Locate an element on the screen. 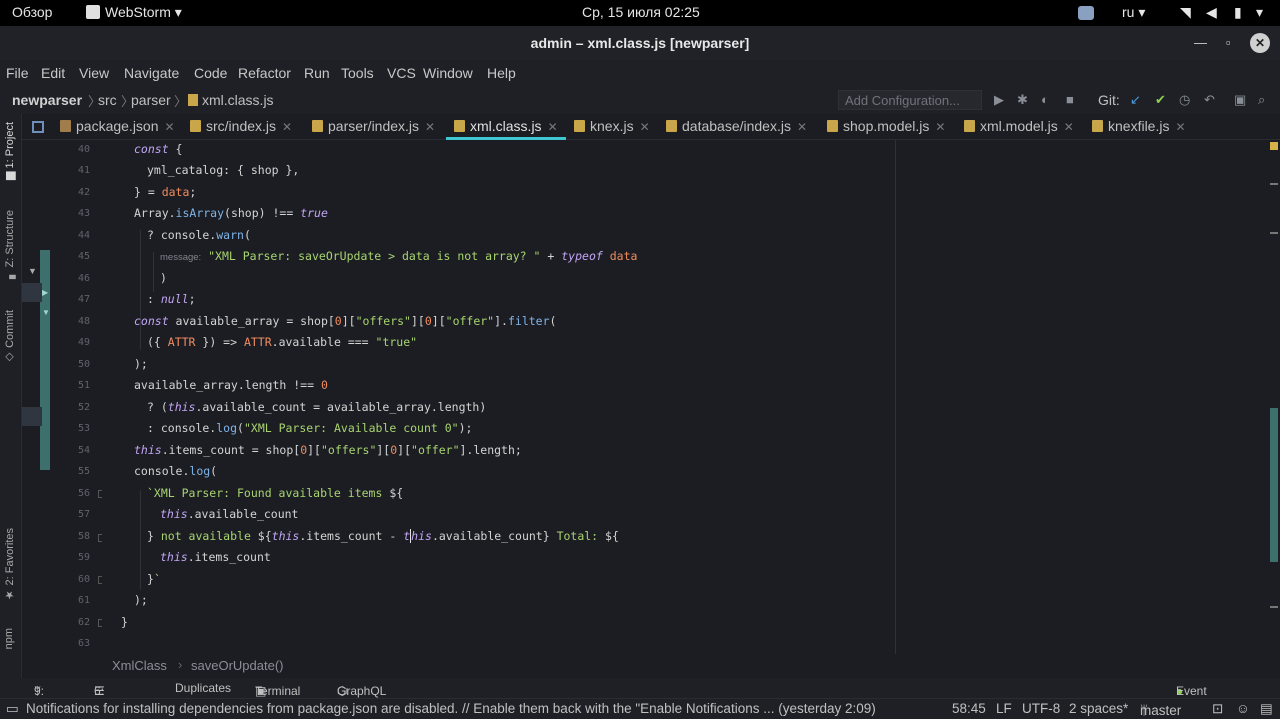  breadcrumb-parser: parser is located at coordinates (151, 100).